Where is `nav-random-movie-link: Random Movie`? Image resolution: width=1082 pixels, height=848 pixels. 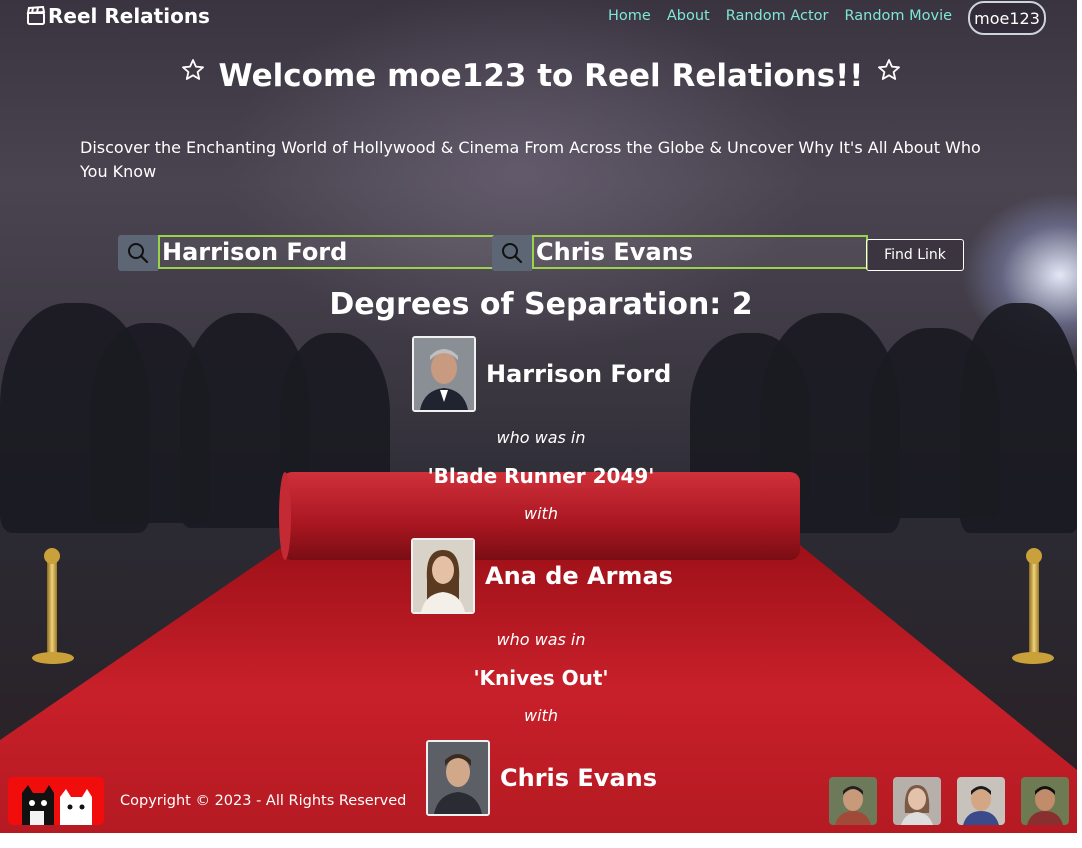 nav-random-movie-link: Random Movie is located at coordinates (899, 16).